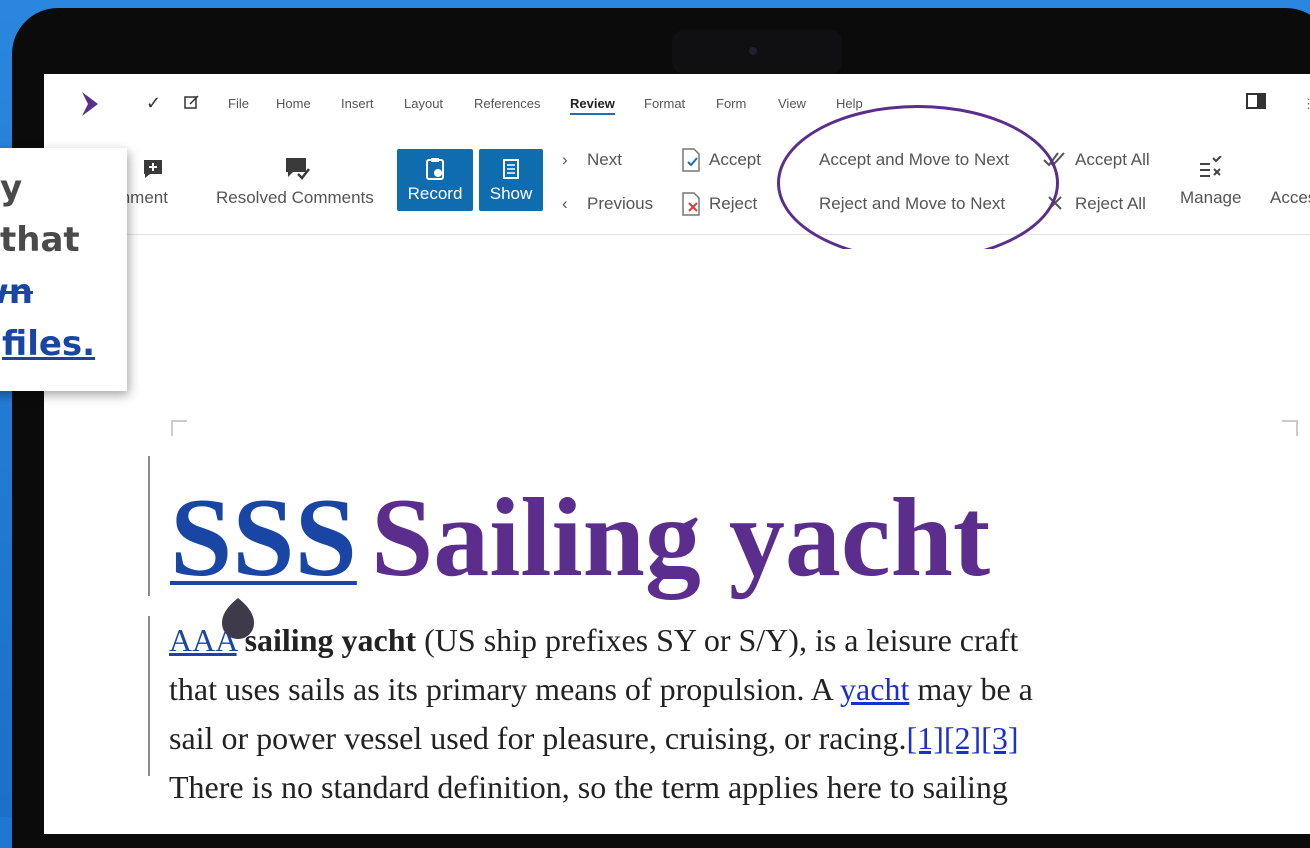 Image resolution: width=1310 pixels, height=848 pixels. What do you see at coordinates (435, 193) in the screenshot?
I see `record-label: Record` at bounding box center [435, 193].